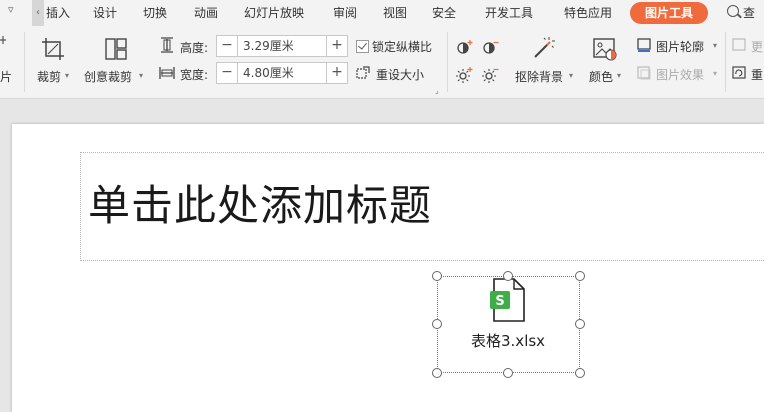  Describe the element at coordinates (491, 47) in the screenshot. I see `decrease-contrast-icon` at that location.